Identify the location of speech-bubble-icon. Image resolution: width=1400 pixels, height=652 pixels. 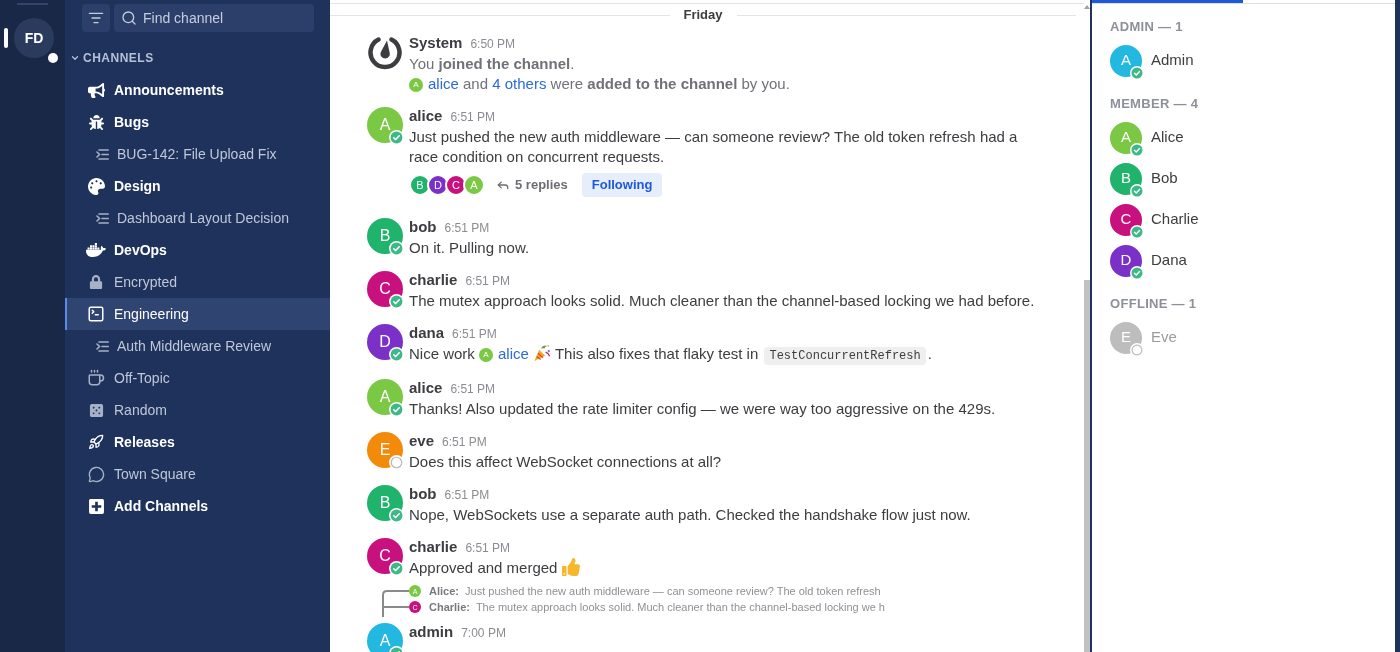
(96, 474).